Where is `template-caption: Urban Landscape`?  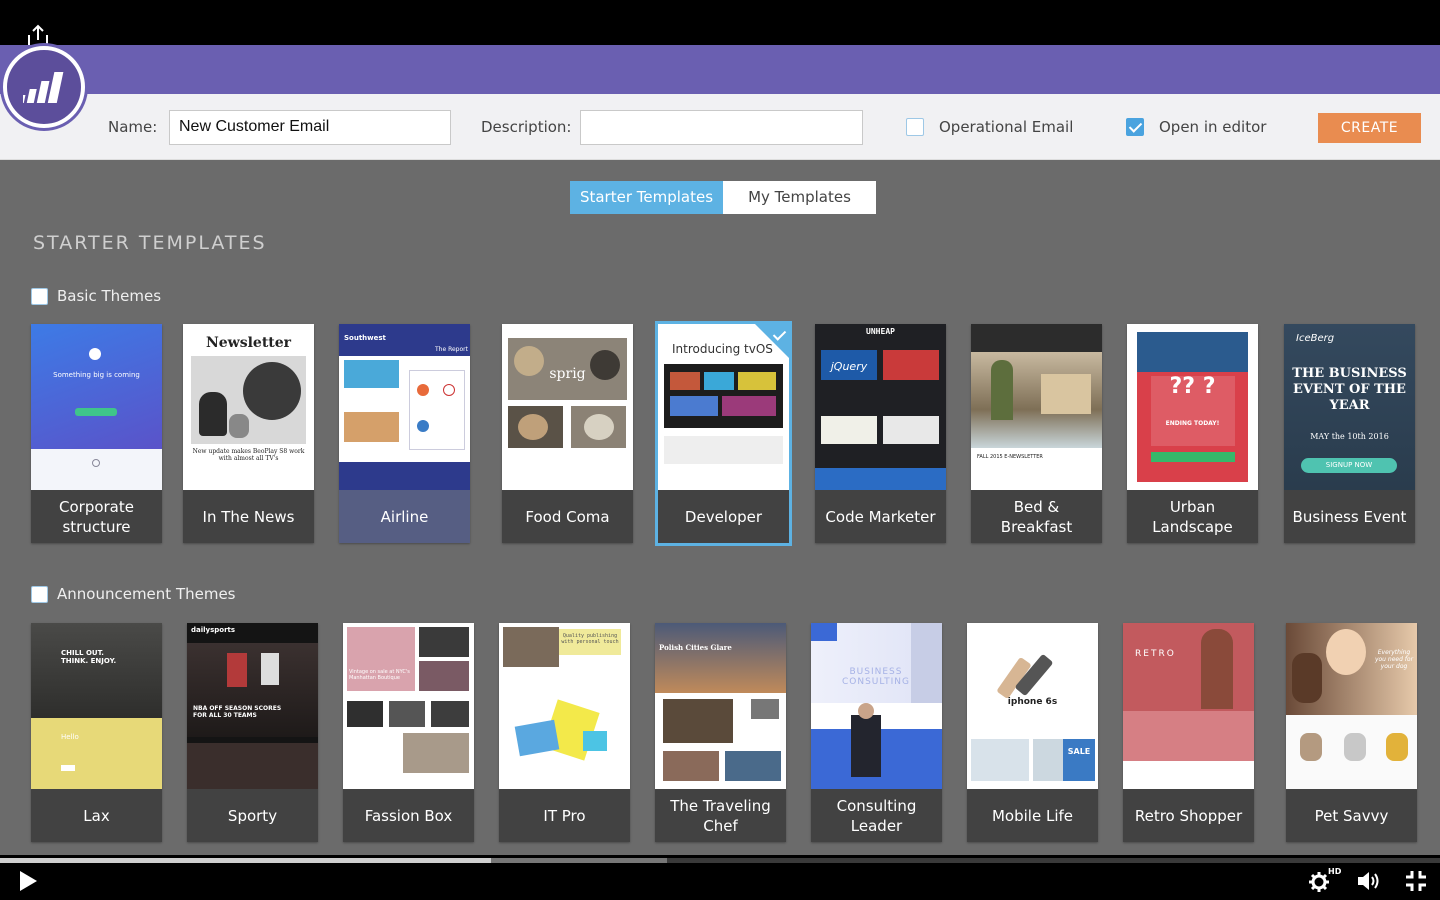 template-caption: Urban Landscape is located at coordinates (1192, 516).